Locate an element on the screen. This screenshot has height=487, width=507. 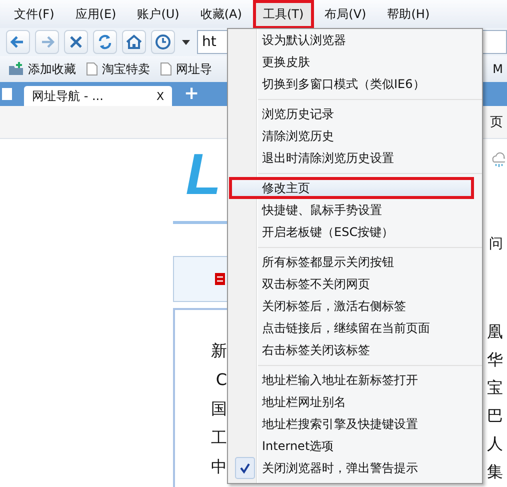
clock-button is located at coordinates (163, 42).